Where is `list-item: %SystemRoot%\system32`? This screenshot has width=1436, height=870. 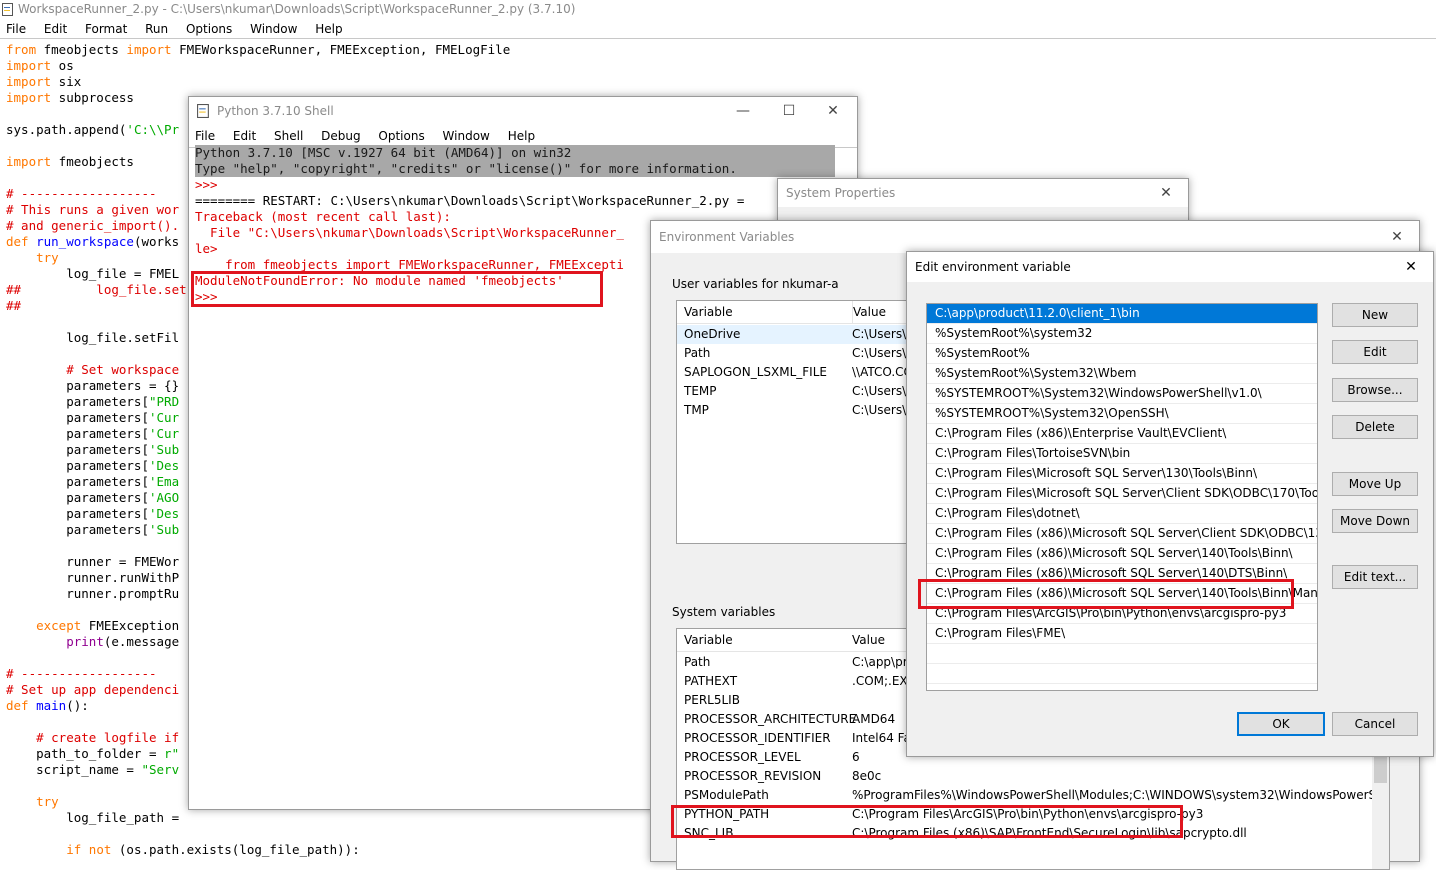 list-item: %SystemRoot%\system32 is located at coordinates (1122, 334).